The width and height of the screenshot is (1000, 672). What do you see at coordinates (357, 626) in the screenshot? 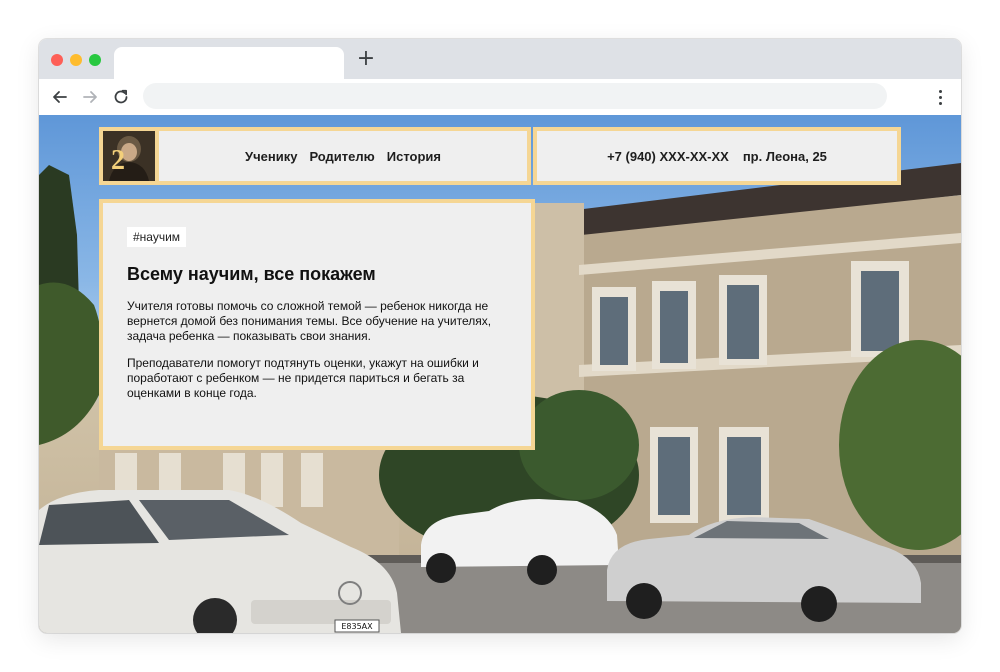
I see `license-plate-text: Е835АХ` at bounding box center [357, 626].